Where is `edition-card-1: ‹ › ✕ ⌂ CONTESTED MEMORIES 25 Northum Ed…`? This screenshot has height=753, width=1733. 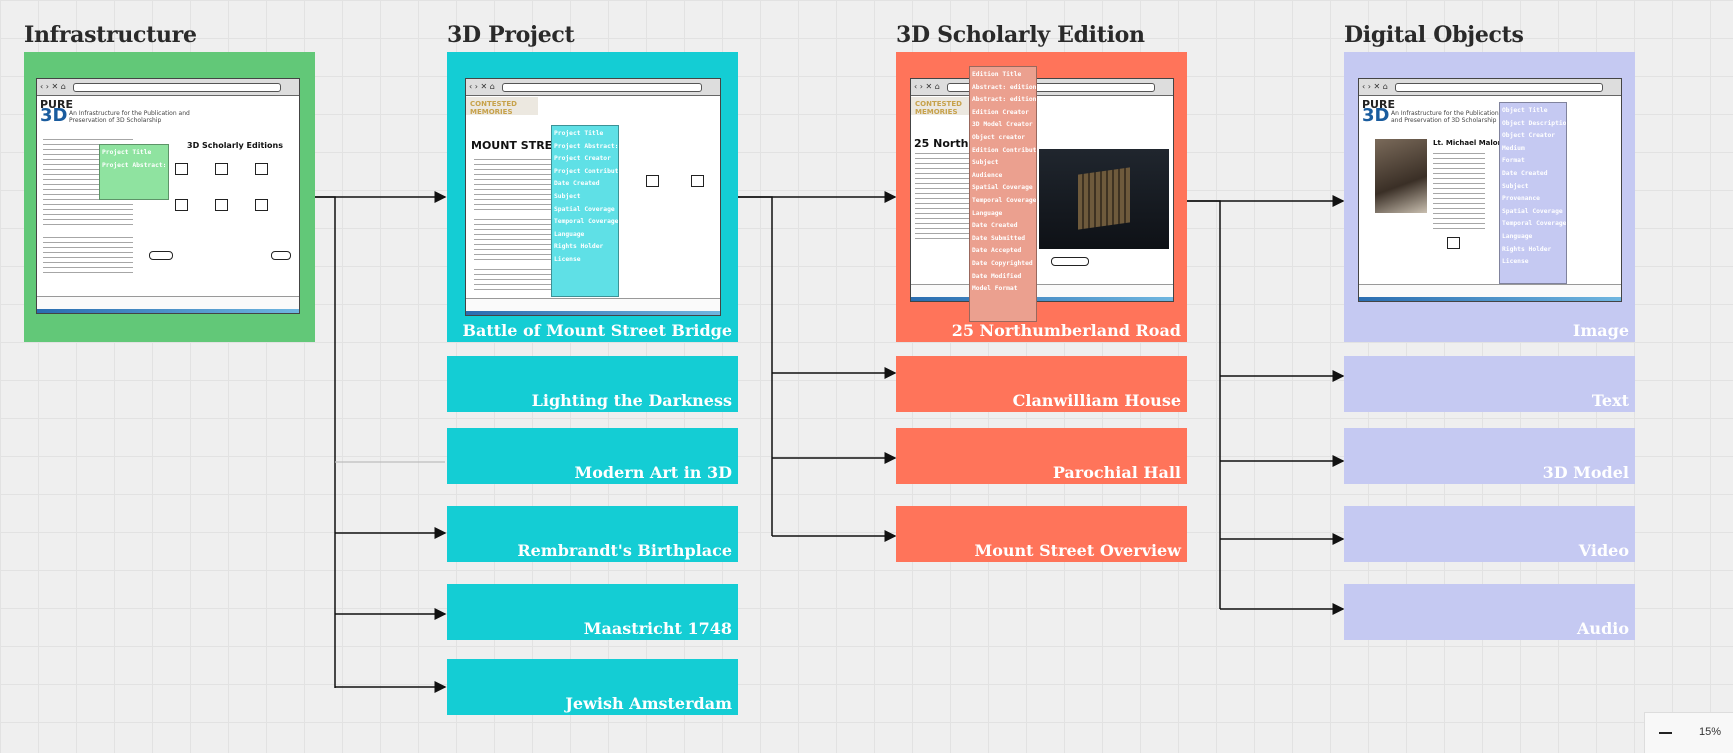 edition-card-1: ‹ › ✕ ⌂ CONTESTED MEMORIES 25 Northum Ed… is located at coordinates (1041, 197).